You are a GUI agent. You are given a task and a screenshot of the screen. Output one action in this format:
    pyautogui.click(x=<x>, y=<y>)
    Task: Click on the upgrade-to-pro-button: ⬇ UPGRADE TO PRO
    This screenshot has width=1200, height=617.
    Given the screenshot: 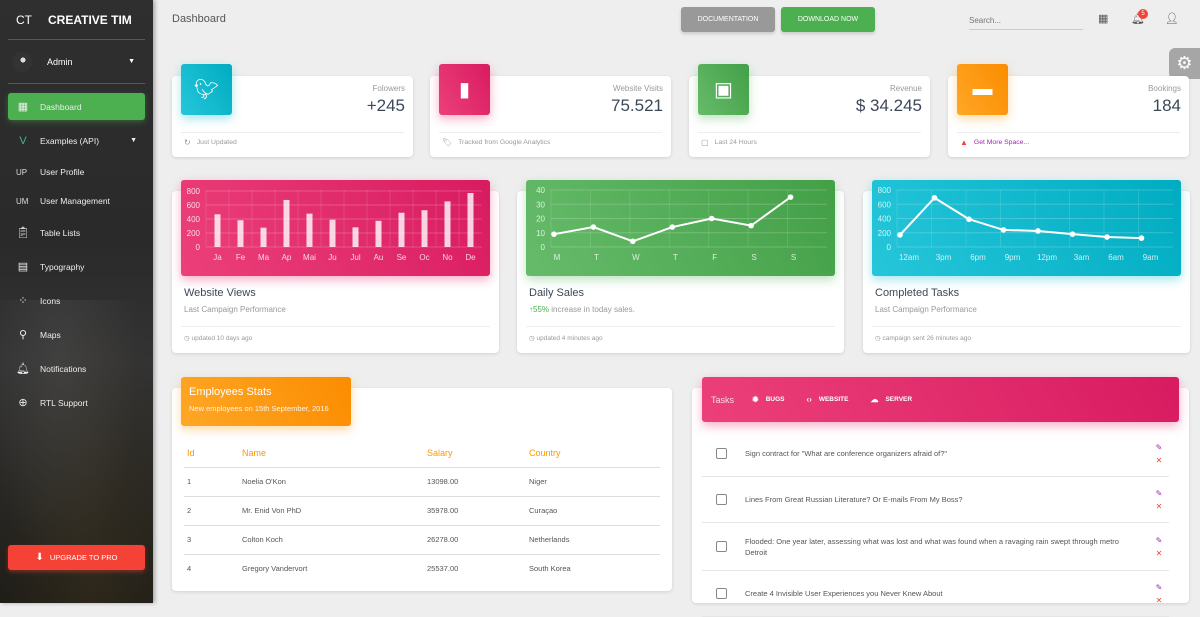 What is the action you would take?
    pyautogui.click(x=76, y=557)
    